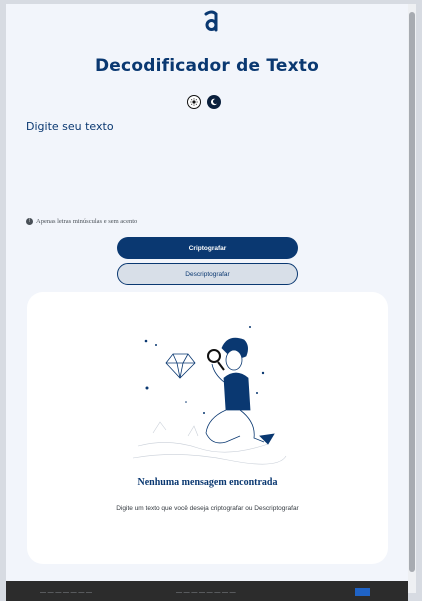 This screenshot has height=601, width=422. What do you see at coordinates (204, 102) in the screenshot?
I see `theme-toggle-group` at bounding box center [204, 102].